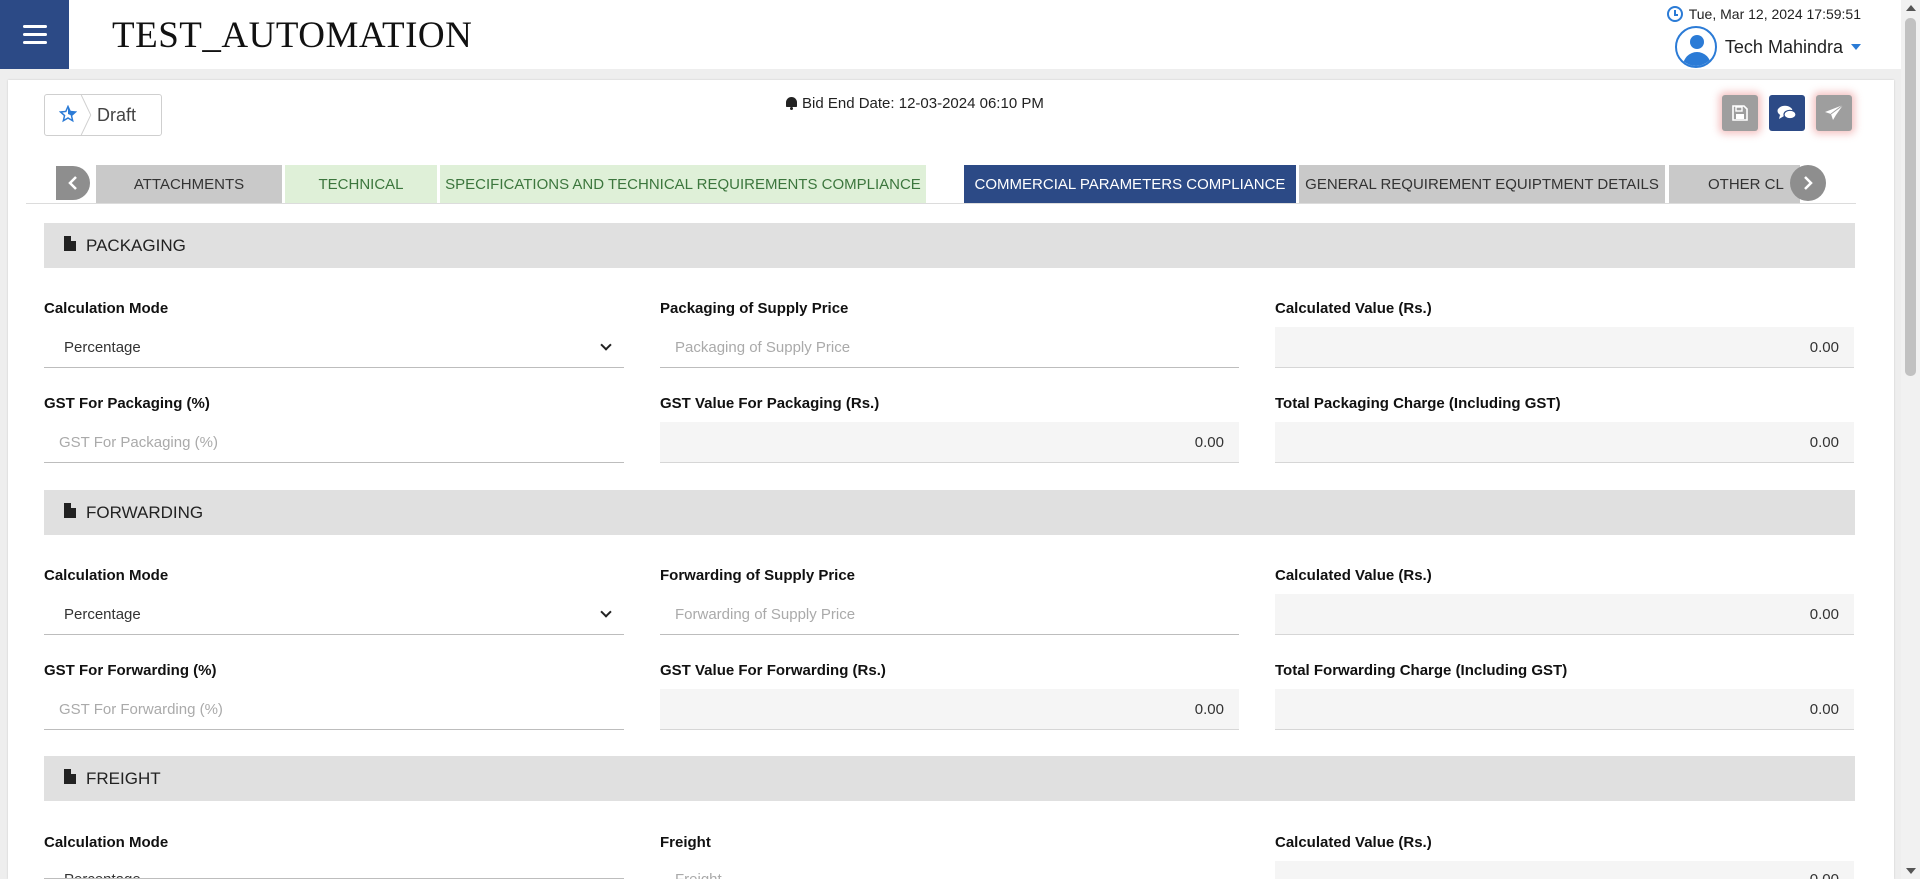 The image size is (1920, 879). What do you see at coordinates (1482, 184) in the screenshot?
I see `tab-general-requirement-equipment-details: GENERAL REQUIREMENT EQUIPTMENT DETAILS` at bounding box center [1482, 184].